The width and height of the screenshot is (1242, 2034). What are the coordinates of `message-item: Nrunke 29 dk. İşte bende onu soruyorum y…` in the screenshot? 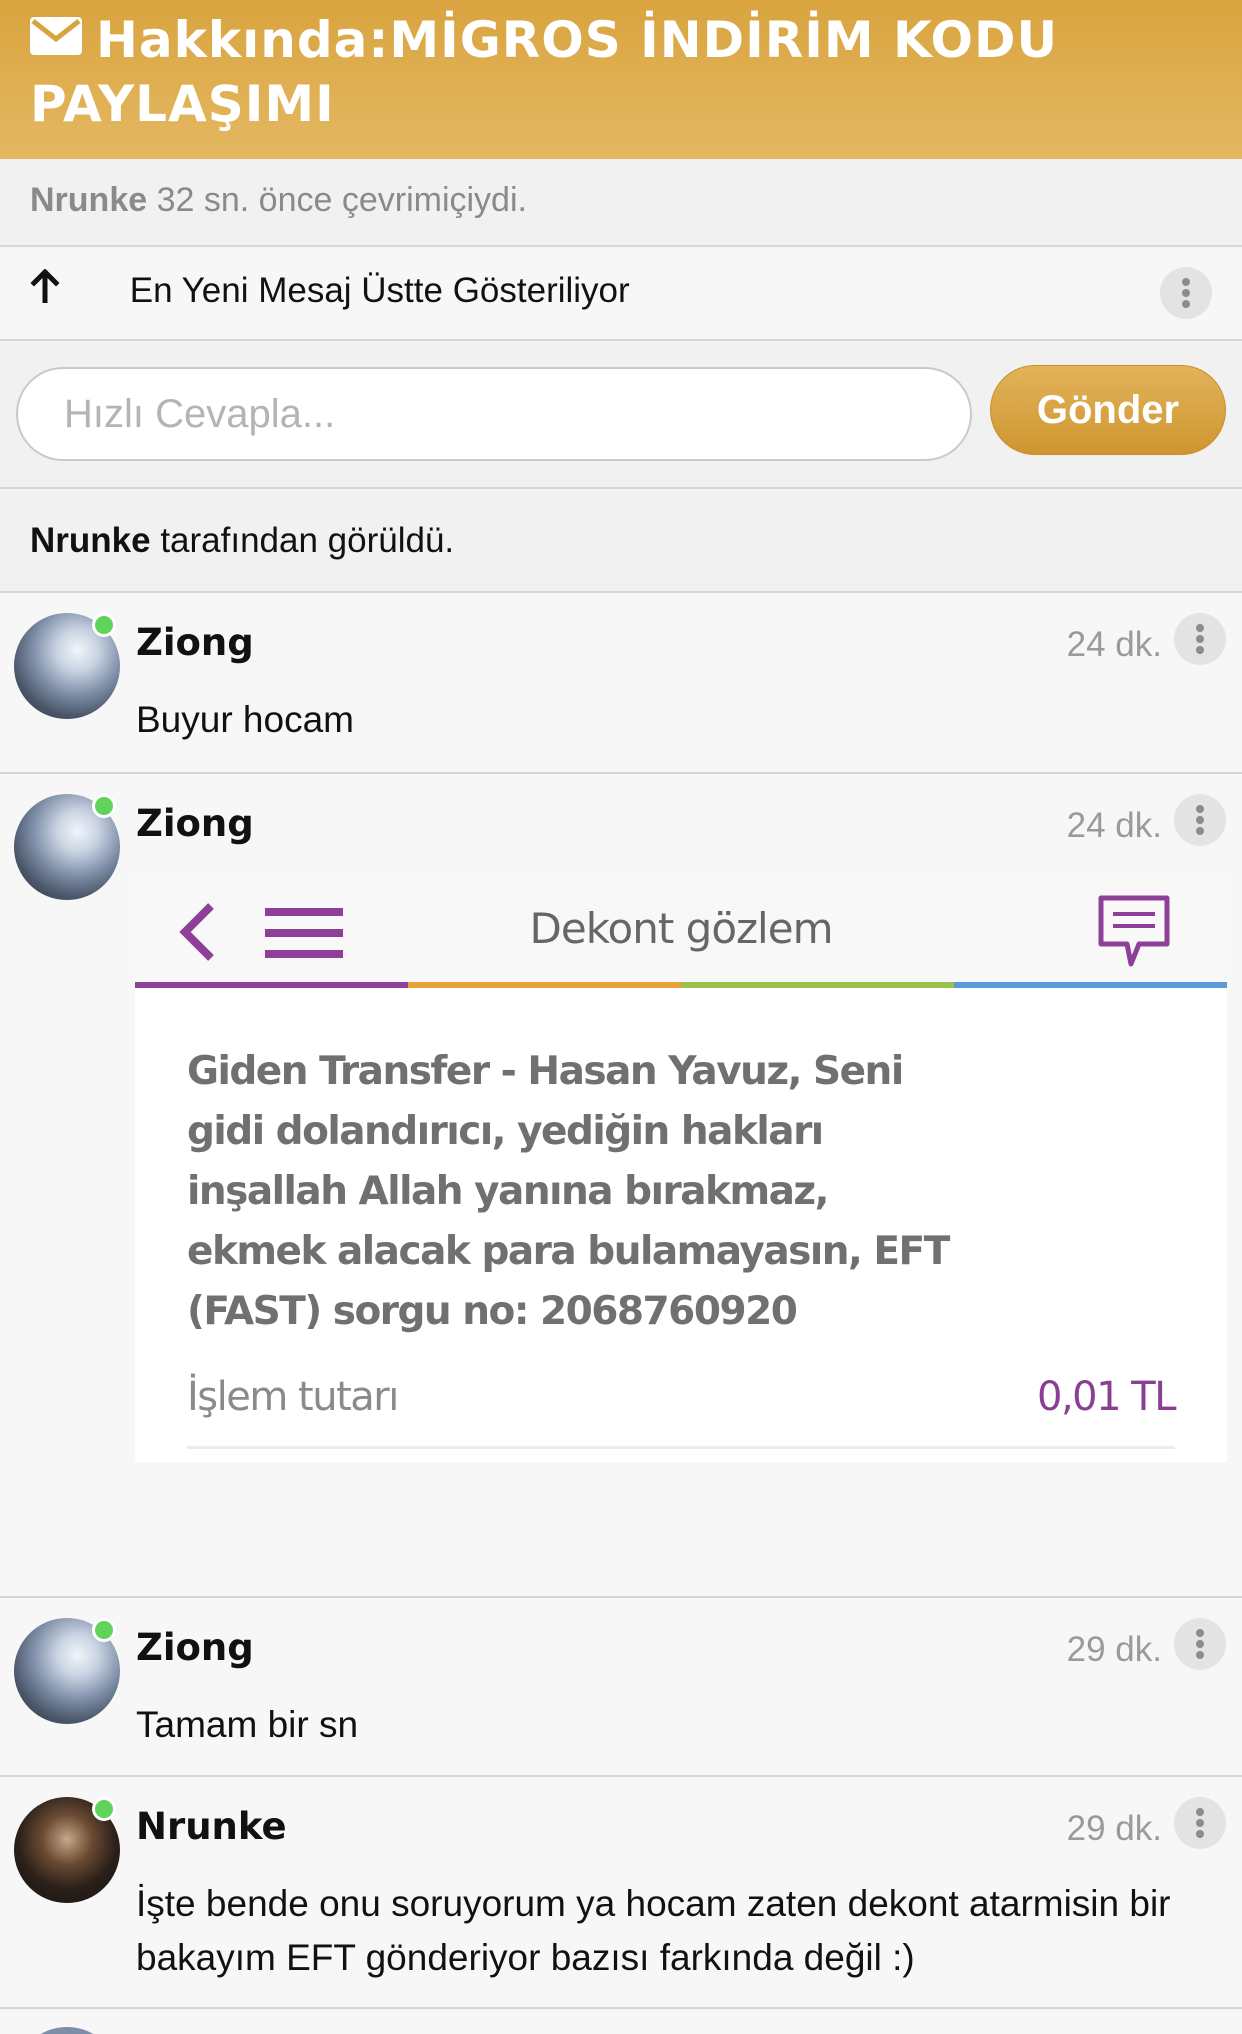 It's located at (621, 1893).